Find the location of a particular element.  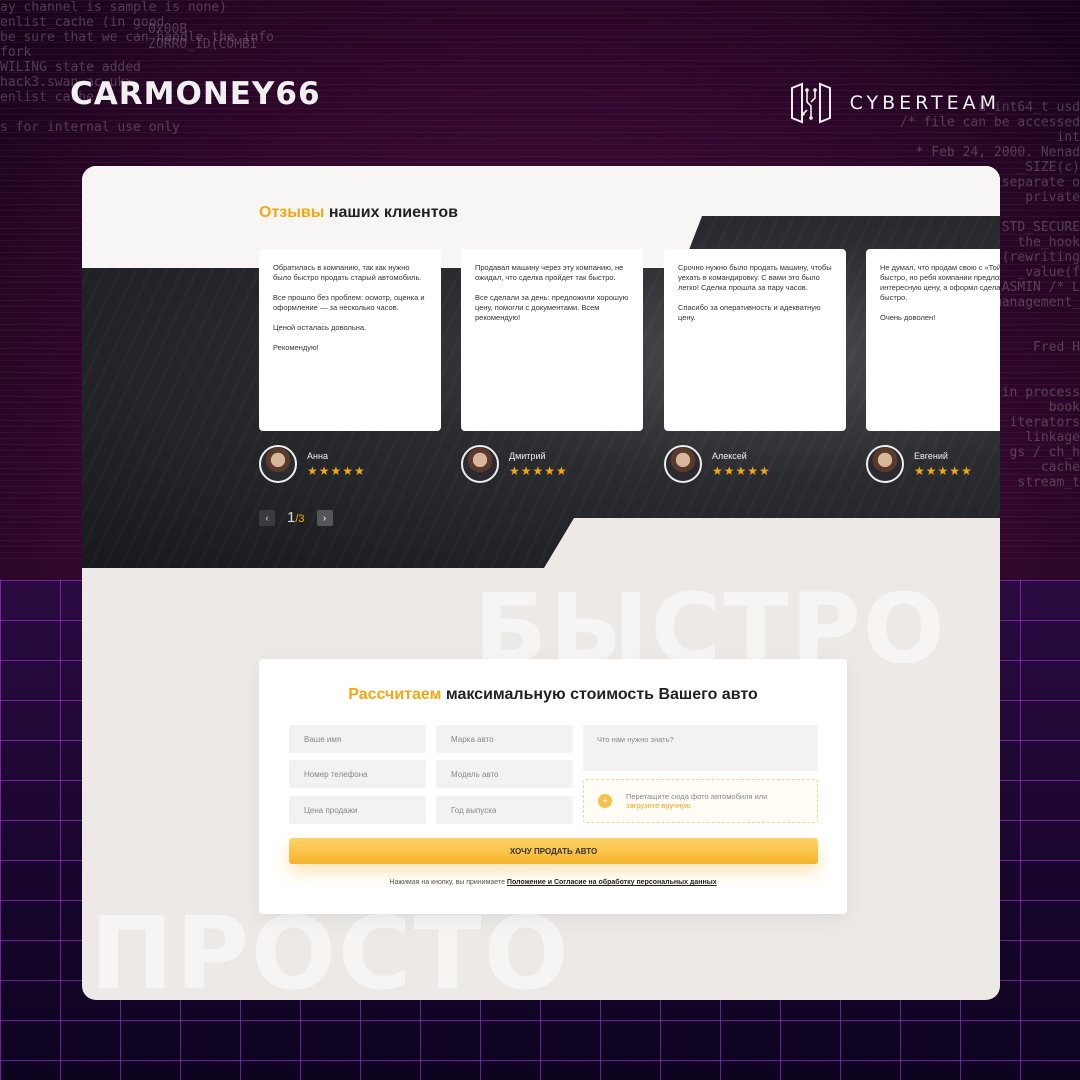

review-author: Дмитрий ★★★★★ is located at coordinates (514, 464).